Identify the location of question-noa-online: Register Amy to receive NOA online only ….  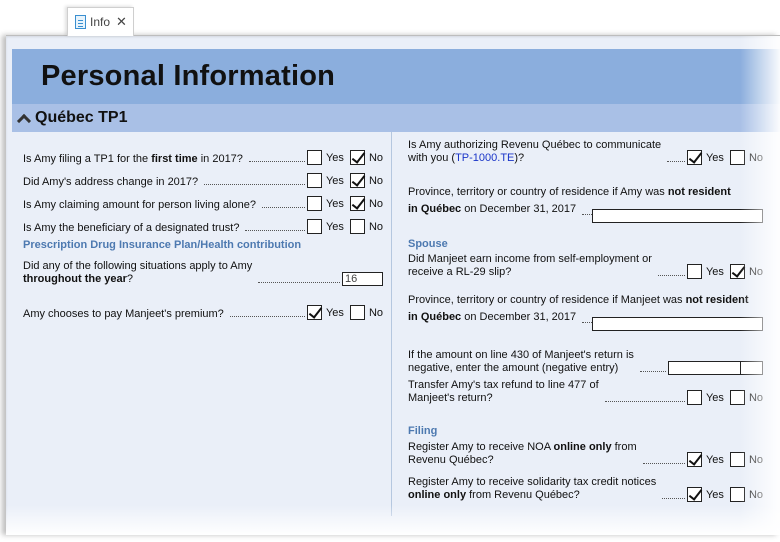
(585, 454).